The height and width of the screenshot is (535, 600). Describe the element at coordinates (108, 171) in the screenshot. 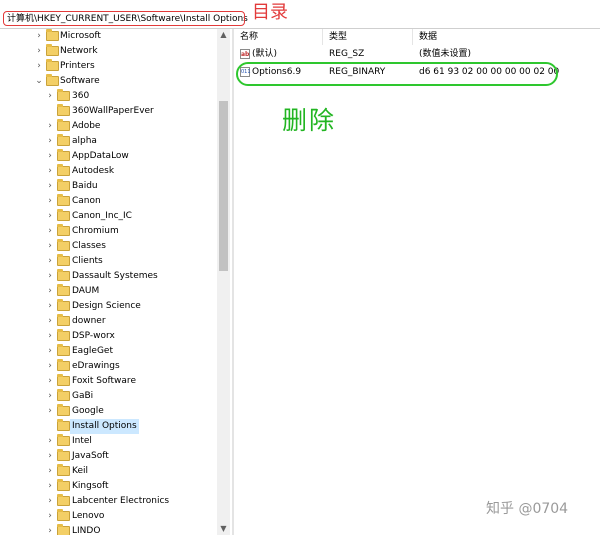

I see `tree-item: › Autodesk` at that location.